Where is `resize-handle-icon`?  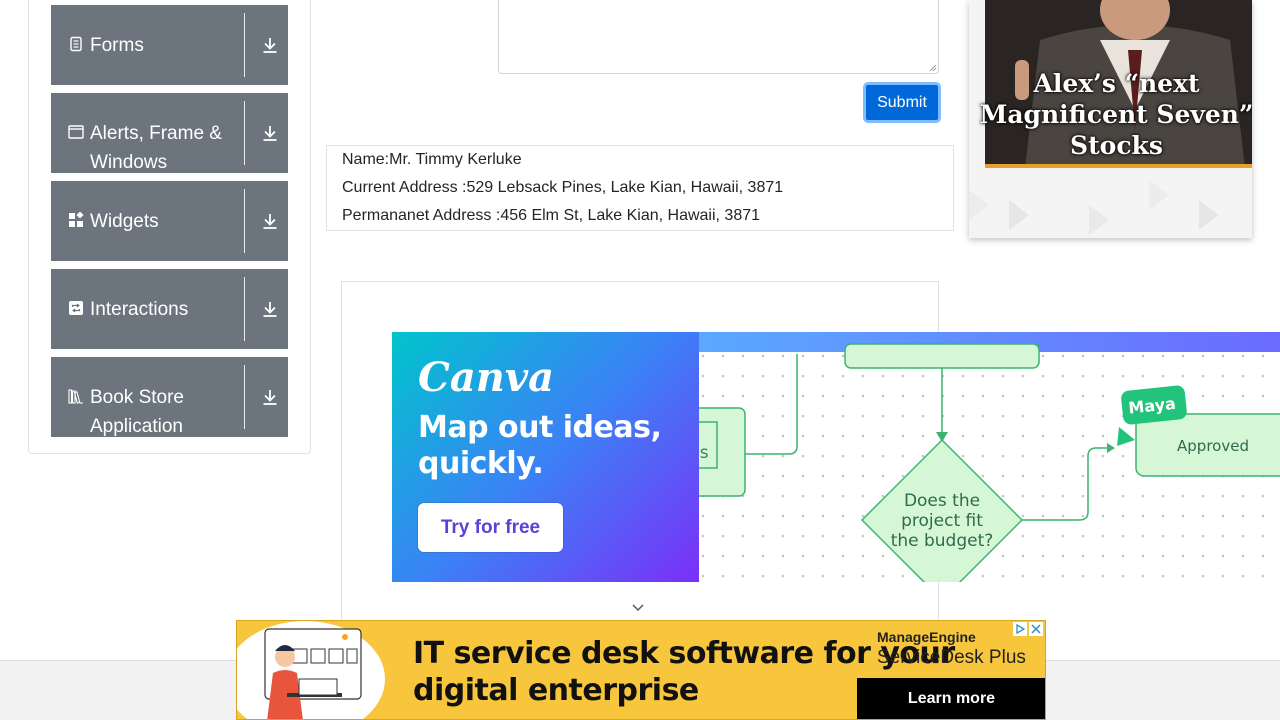
resize-handle-icon is located at coordinates (933, 68).